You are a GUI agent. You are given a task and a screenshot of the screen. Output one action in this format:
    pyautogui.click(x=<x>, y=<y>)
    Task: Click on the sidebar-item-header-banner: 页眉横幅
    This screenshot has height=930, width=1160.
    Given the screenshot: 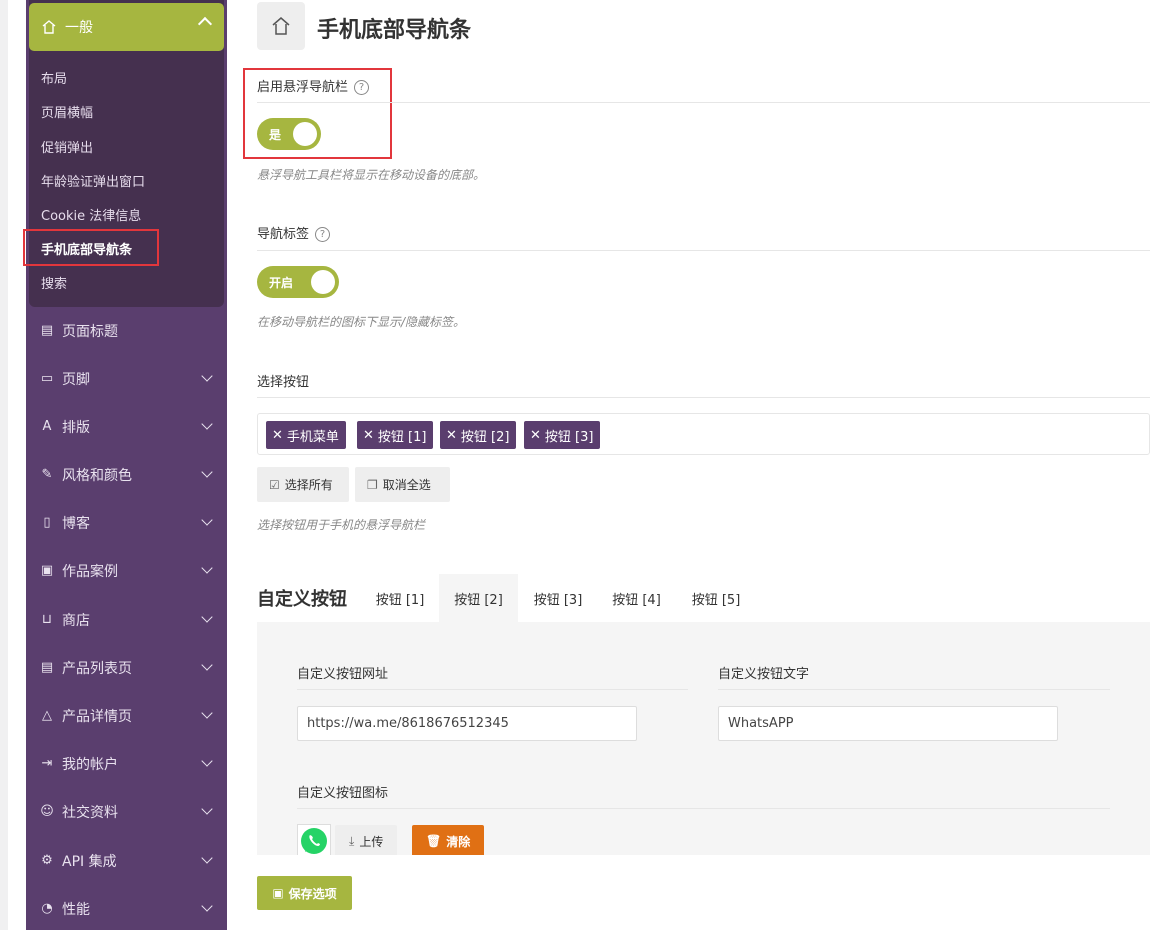 What is the action you would take?
    pyautogui.click(x=67, y=111)
    